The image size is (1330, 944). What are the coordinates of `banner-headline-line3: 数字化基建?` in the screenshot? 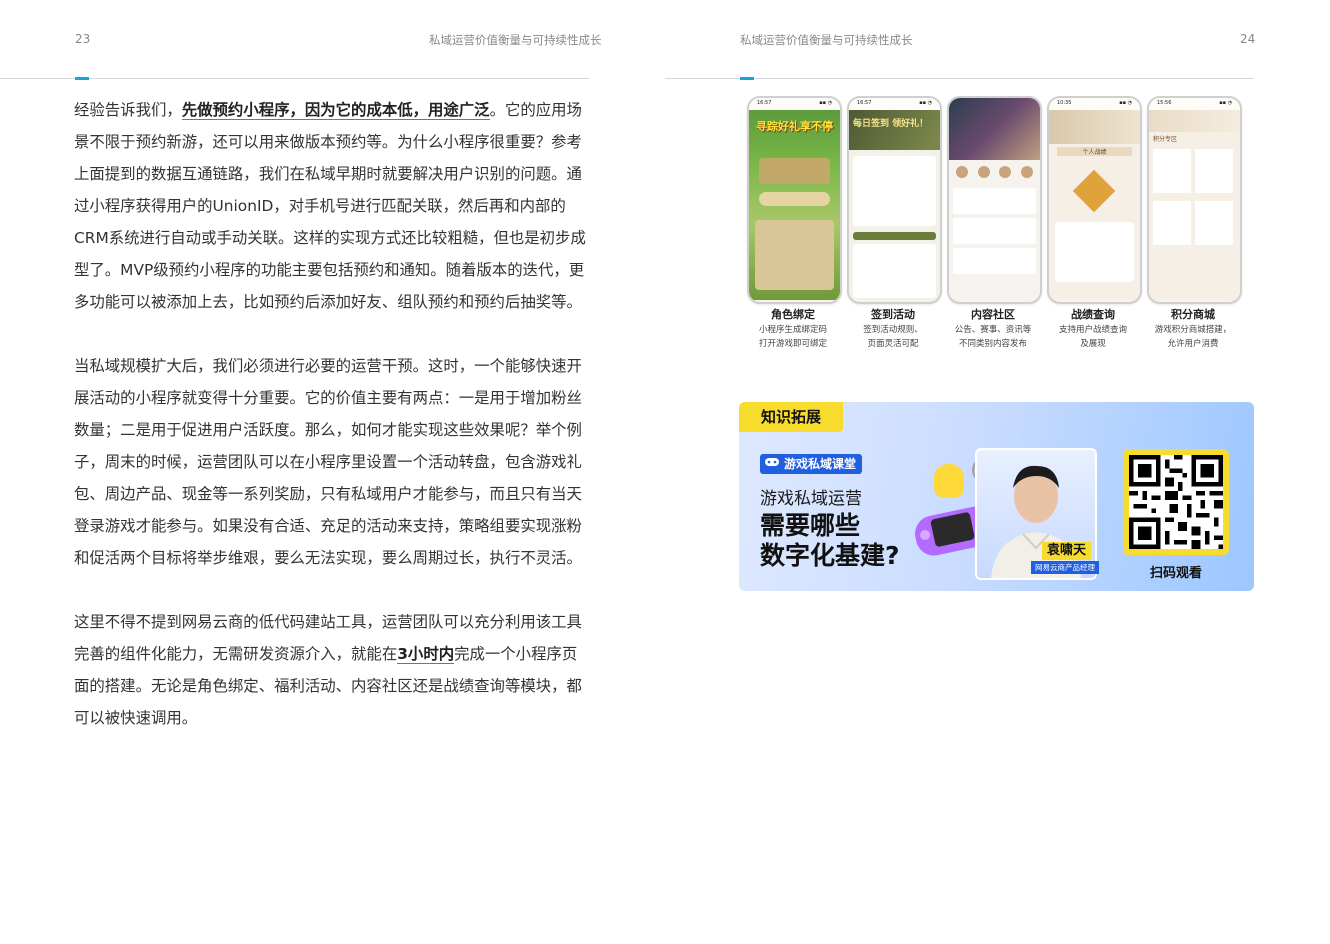 It's located at (830, 555).